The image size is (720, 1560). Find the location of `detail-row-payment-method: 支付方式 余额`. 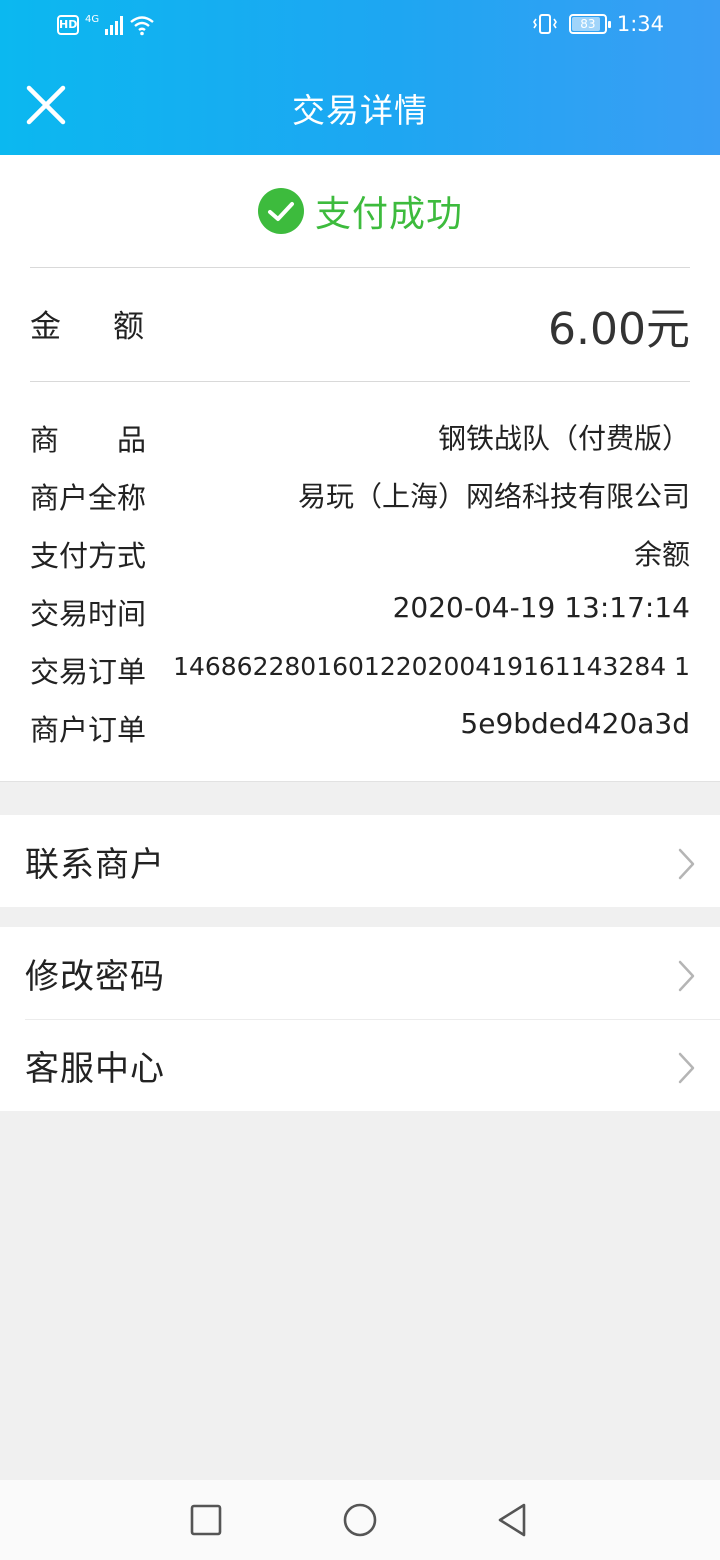

detail-row-payment-method: 支付方式 余额 is located at coordinates (360, 553).